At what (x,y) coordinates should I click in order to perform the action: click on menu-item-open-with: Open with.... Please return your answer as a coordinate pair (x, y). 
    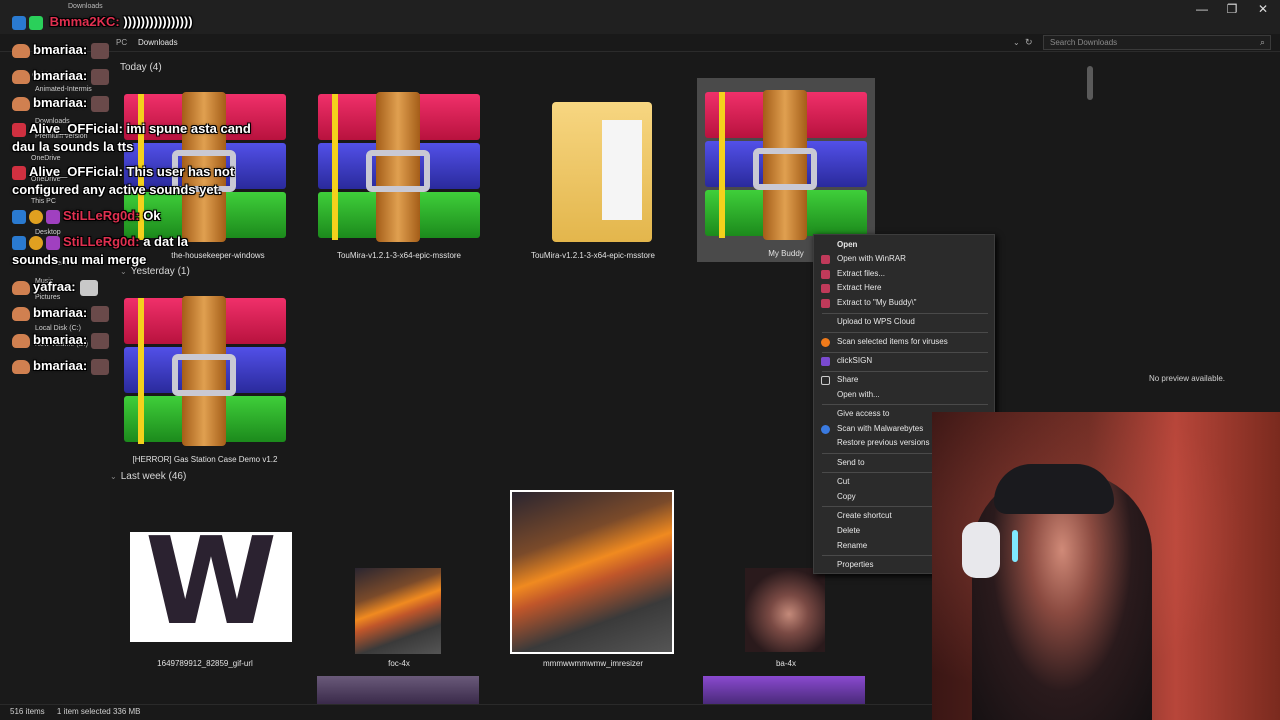
    Looking at the image, I should click on (905, 395).